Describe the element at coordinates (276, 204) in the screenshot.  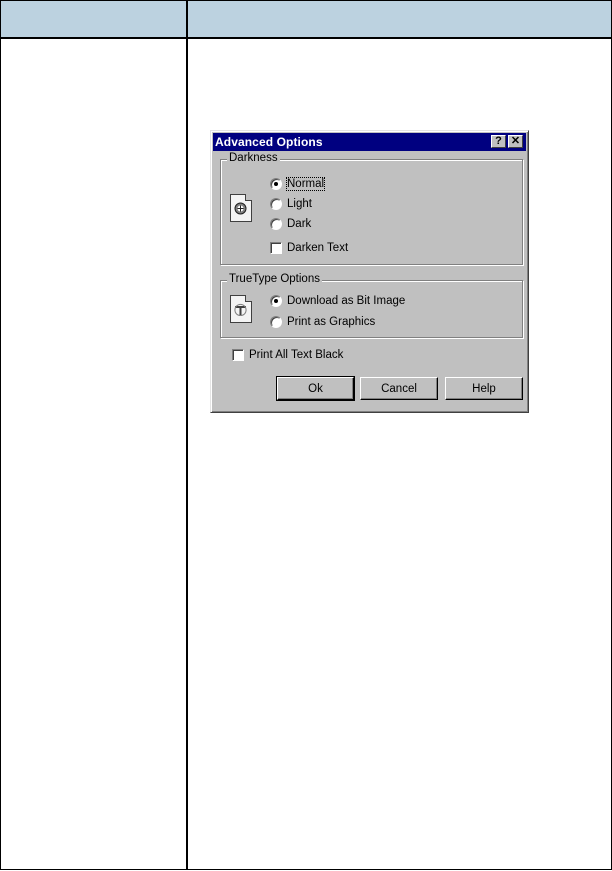
I see `radio-light` at that location.